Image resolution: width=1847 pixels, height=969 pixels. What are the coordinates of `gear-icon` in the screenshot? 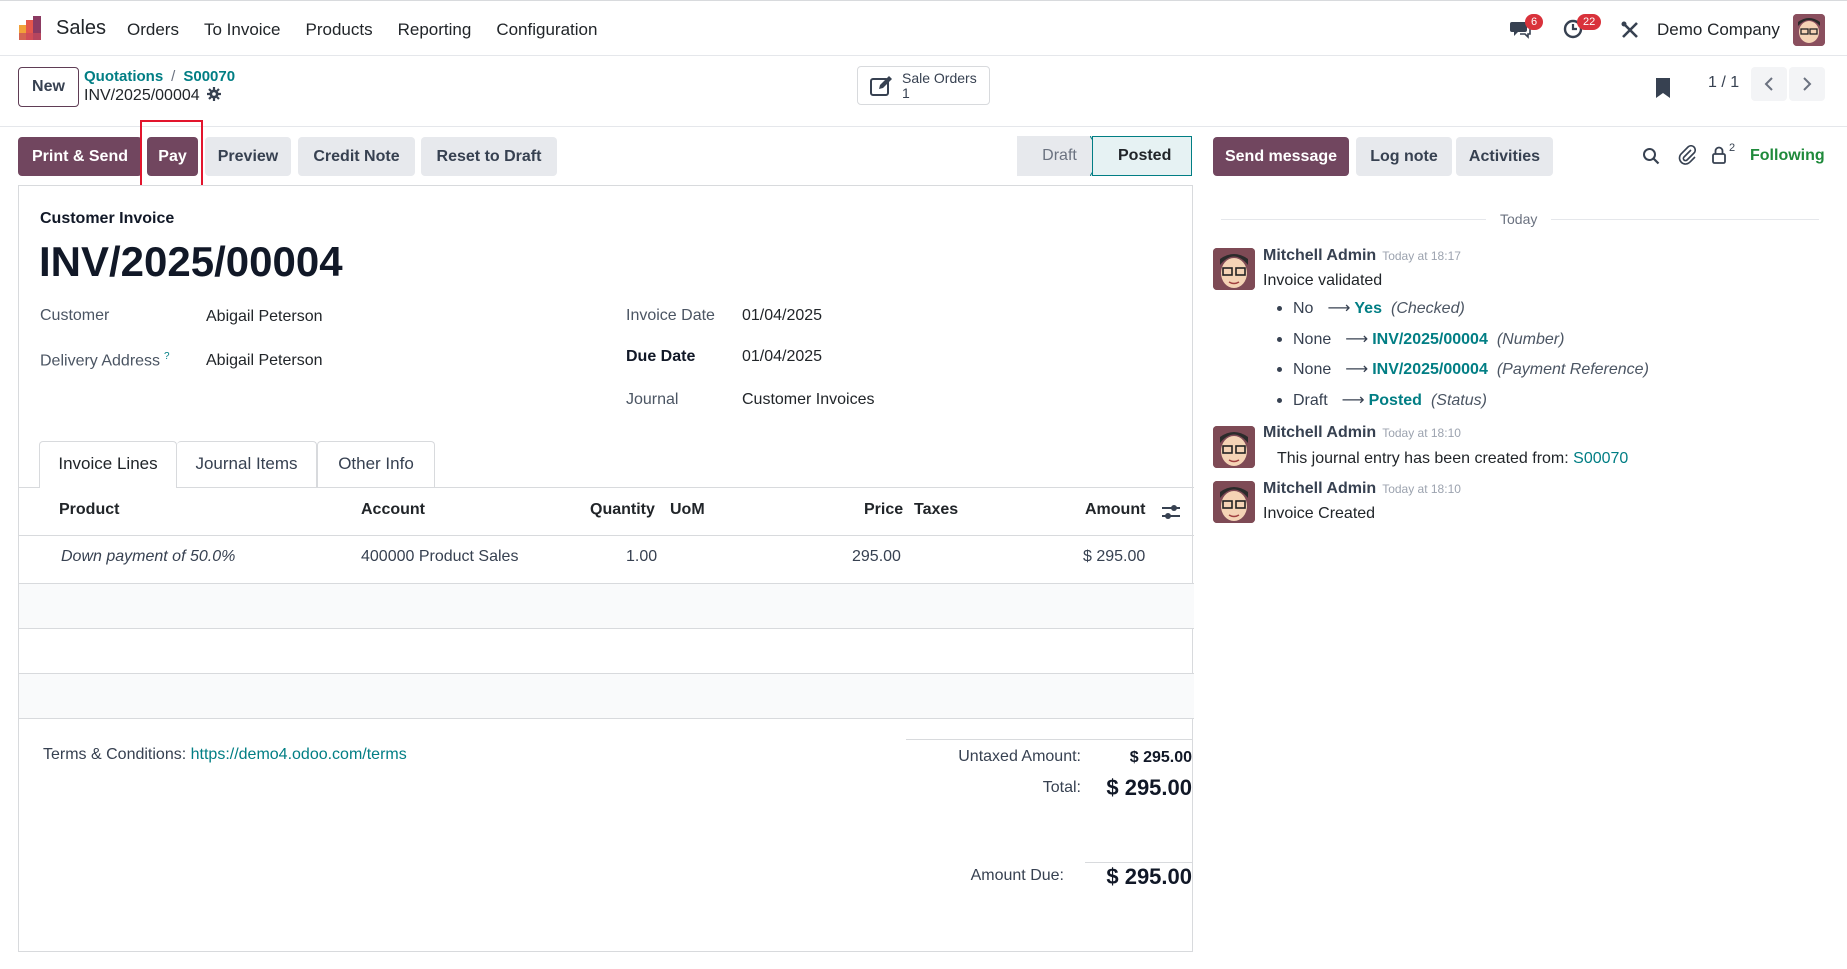 It's located at (214, 94).